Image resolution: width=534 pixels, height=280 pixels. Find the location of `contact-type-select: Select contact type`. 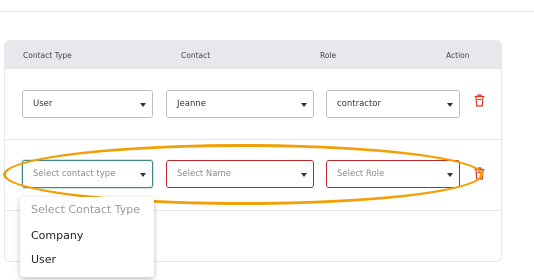

contact-type-select: Select contact type is located at coordinates (87, 174).